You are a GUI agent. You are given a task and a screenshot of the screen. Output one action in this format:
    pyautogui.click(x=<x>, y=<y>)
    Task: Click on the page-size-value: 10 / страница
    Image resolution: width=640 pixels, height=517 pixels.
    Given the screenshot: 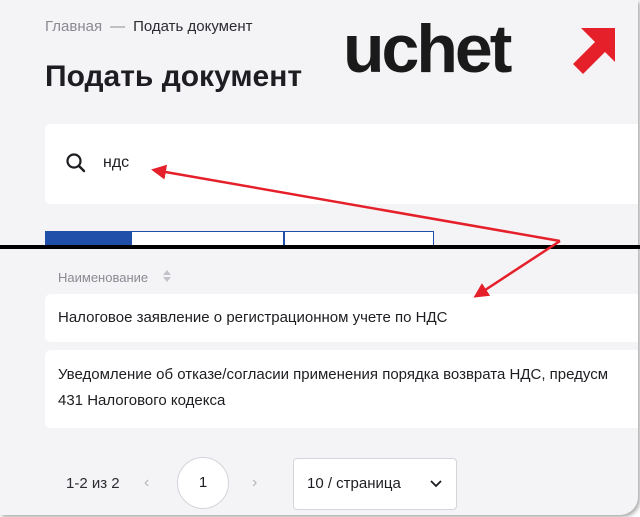 What is the action you would take?
    pyautogui.click(x=354, y=483)
    